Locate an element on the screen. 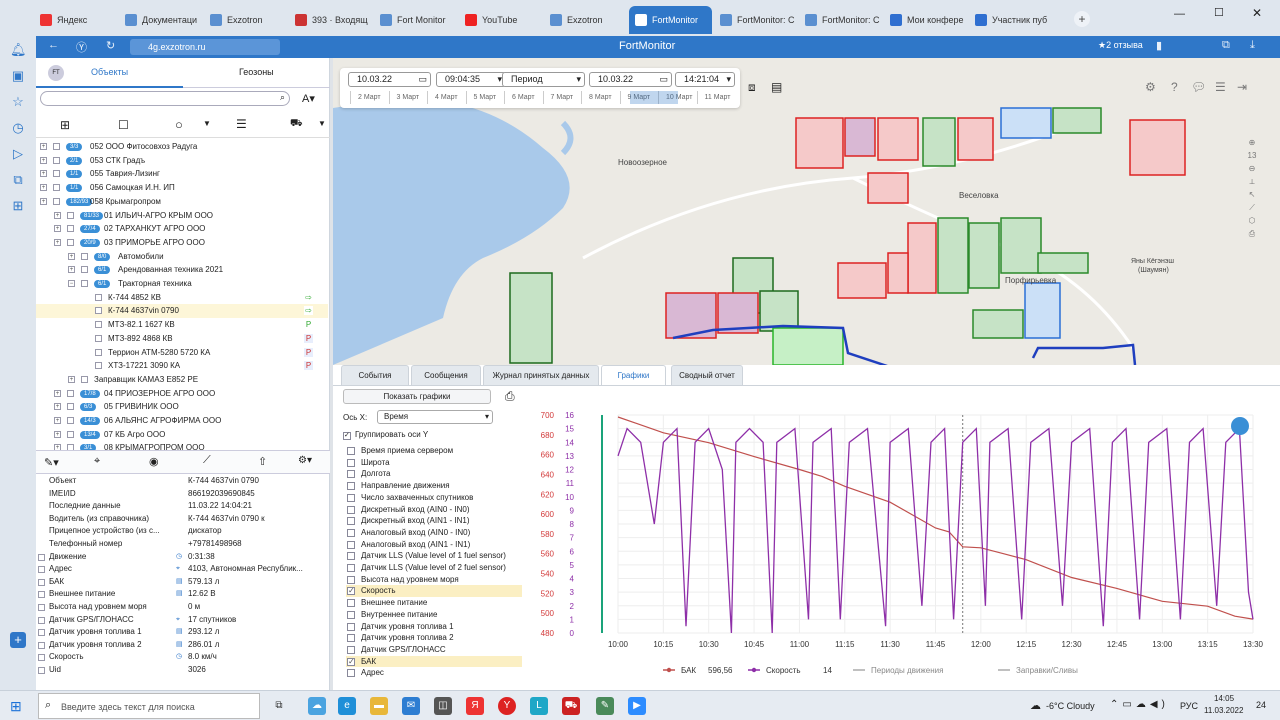 The width and height of the screenshot is (1280, 720). day-tick: 8 Март is located at coordinates (600, 97).